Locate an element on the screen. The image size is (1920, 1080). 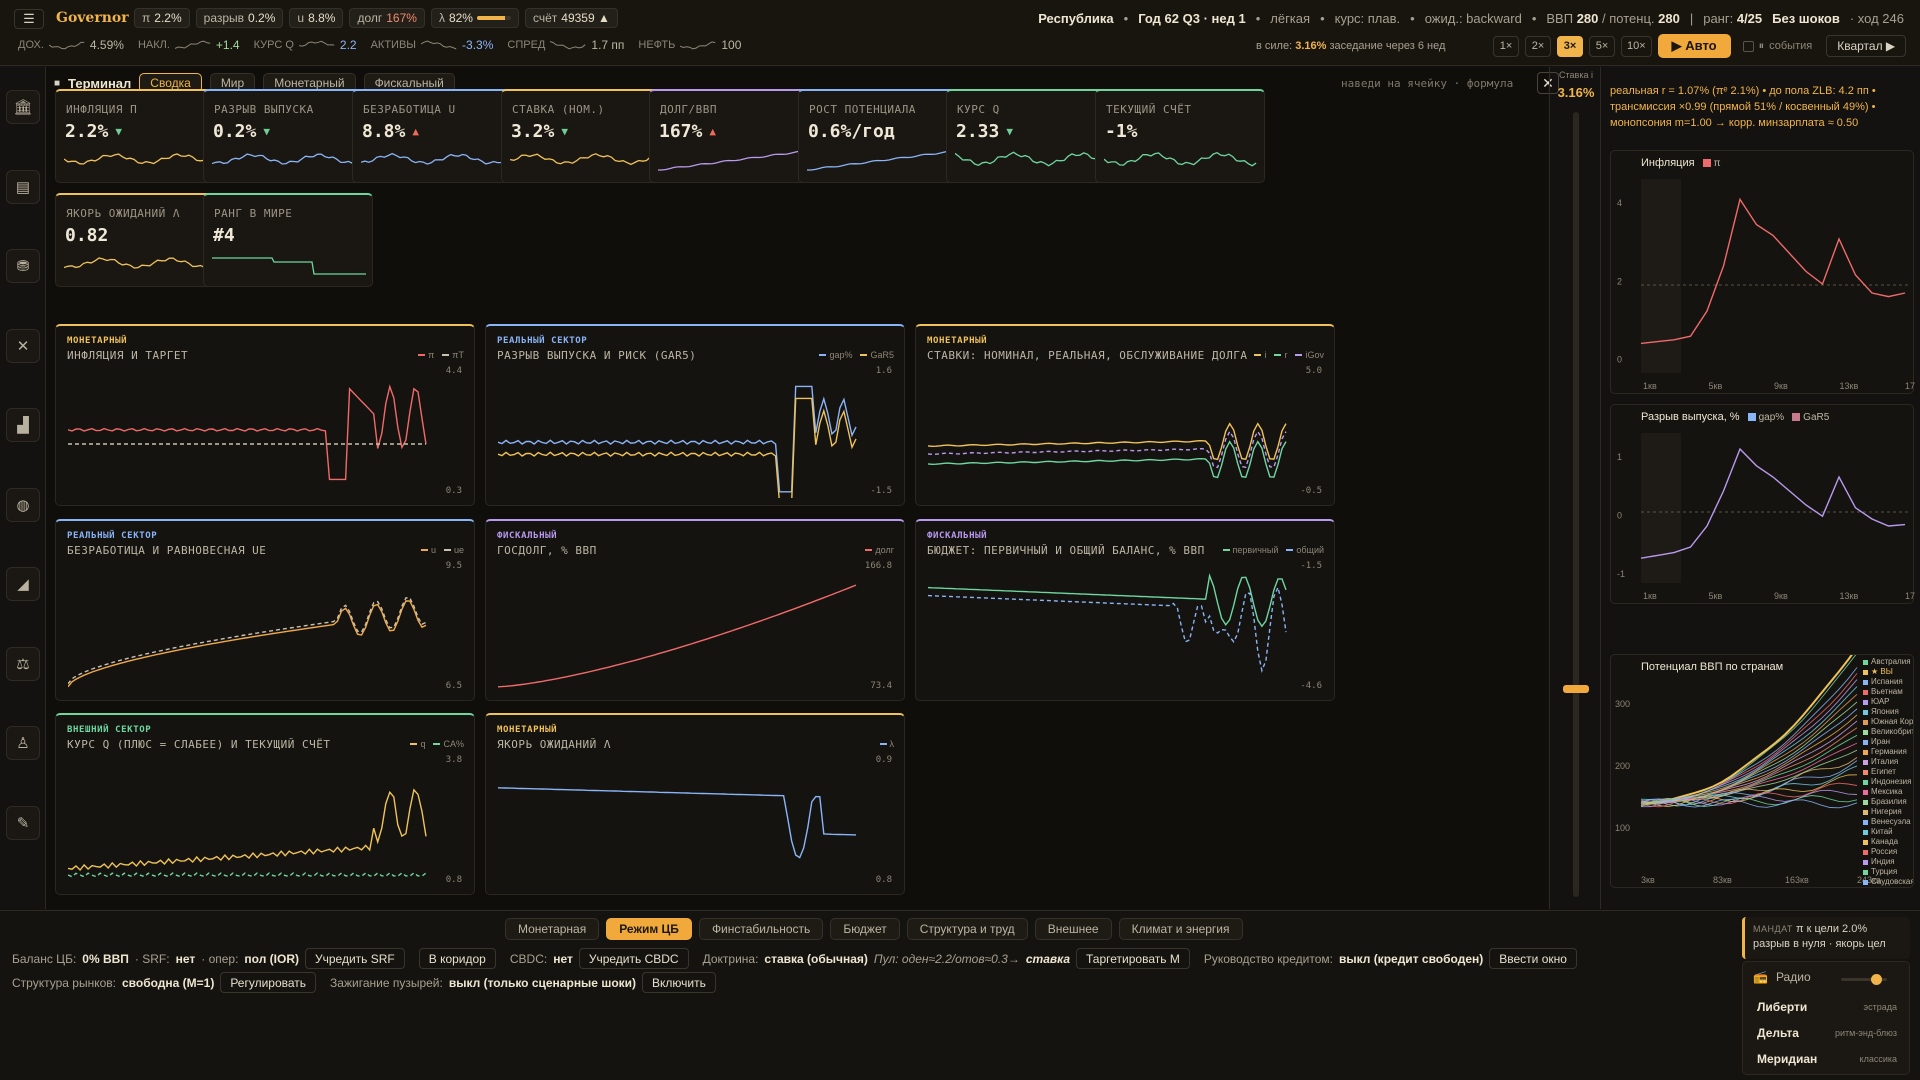
kpi-card: ИНФЛЯЦИЯ Π 2.2% ▼ is located at coordinates (140, 136).